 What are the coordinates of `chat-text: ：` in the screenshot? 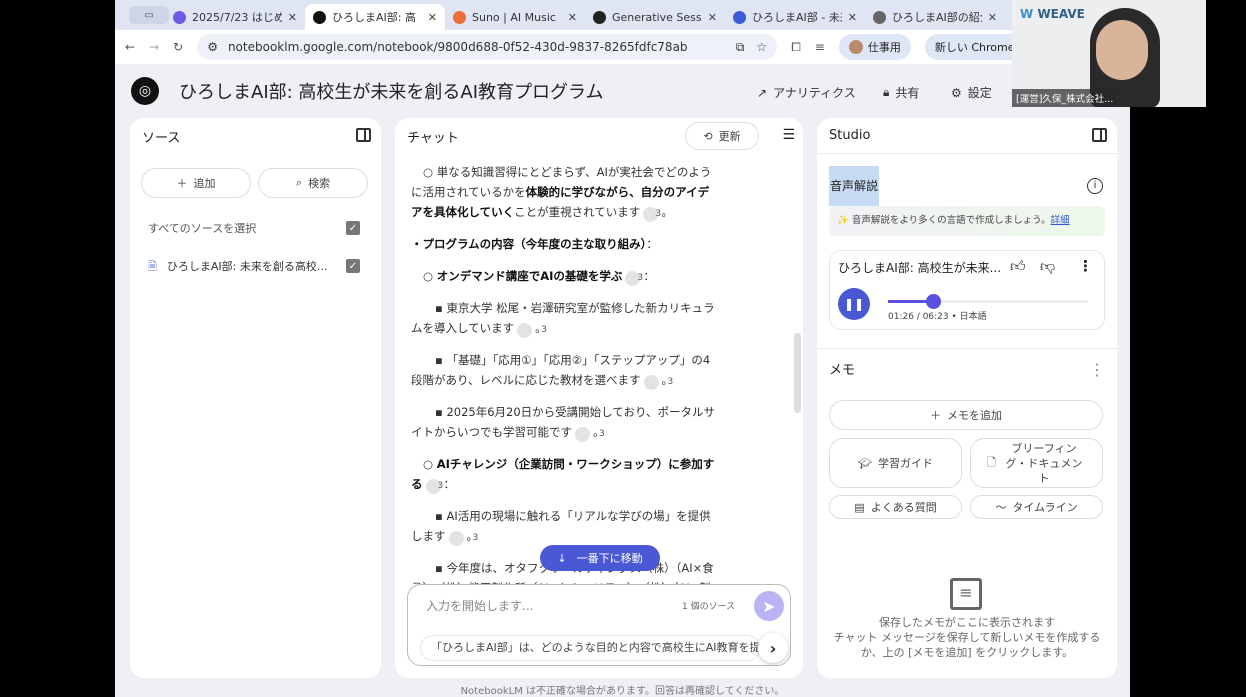 It's located at (649, 276).